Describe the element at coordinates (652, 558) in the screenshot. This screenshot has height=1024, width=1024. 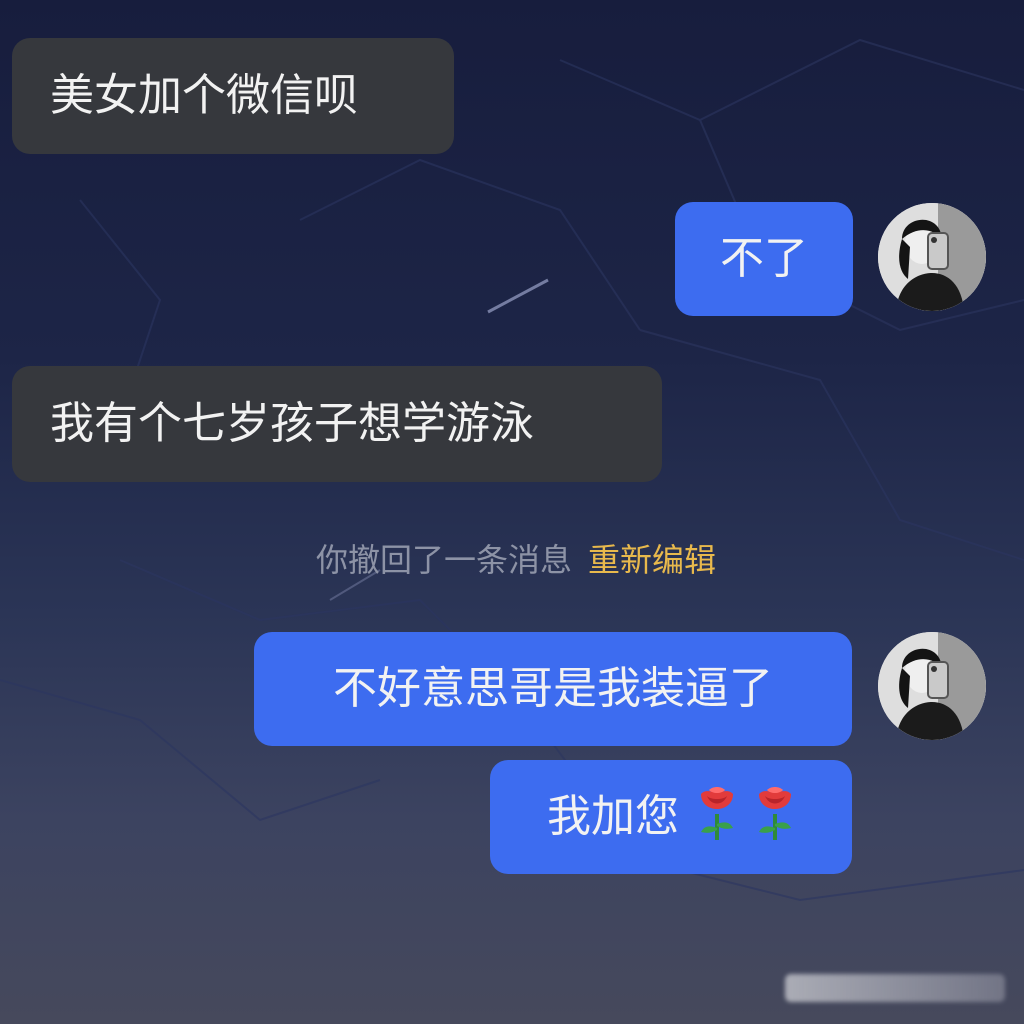
I see `re-edit-link: 重新编辑` at that location.